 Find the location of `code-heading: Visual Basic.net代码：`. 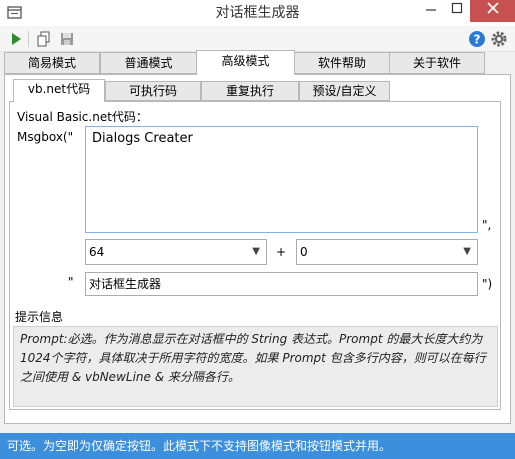

code-heading: Visual Basic.net代码： is located at coordinates (82, 117).